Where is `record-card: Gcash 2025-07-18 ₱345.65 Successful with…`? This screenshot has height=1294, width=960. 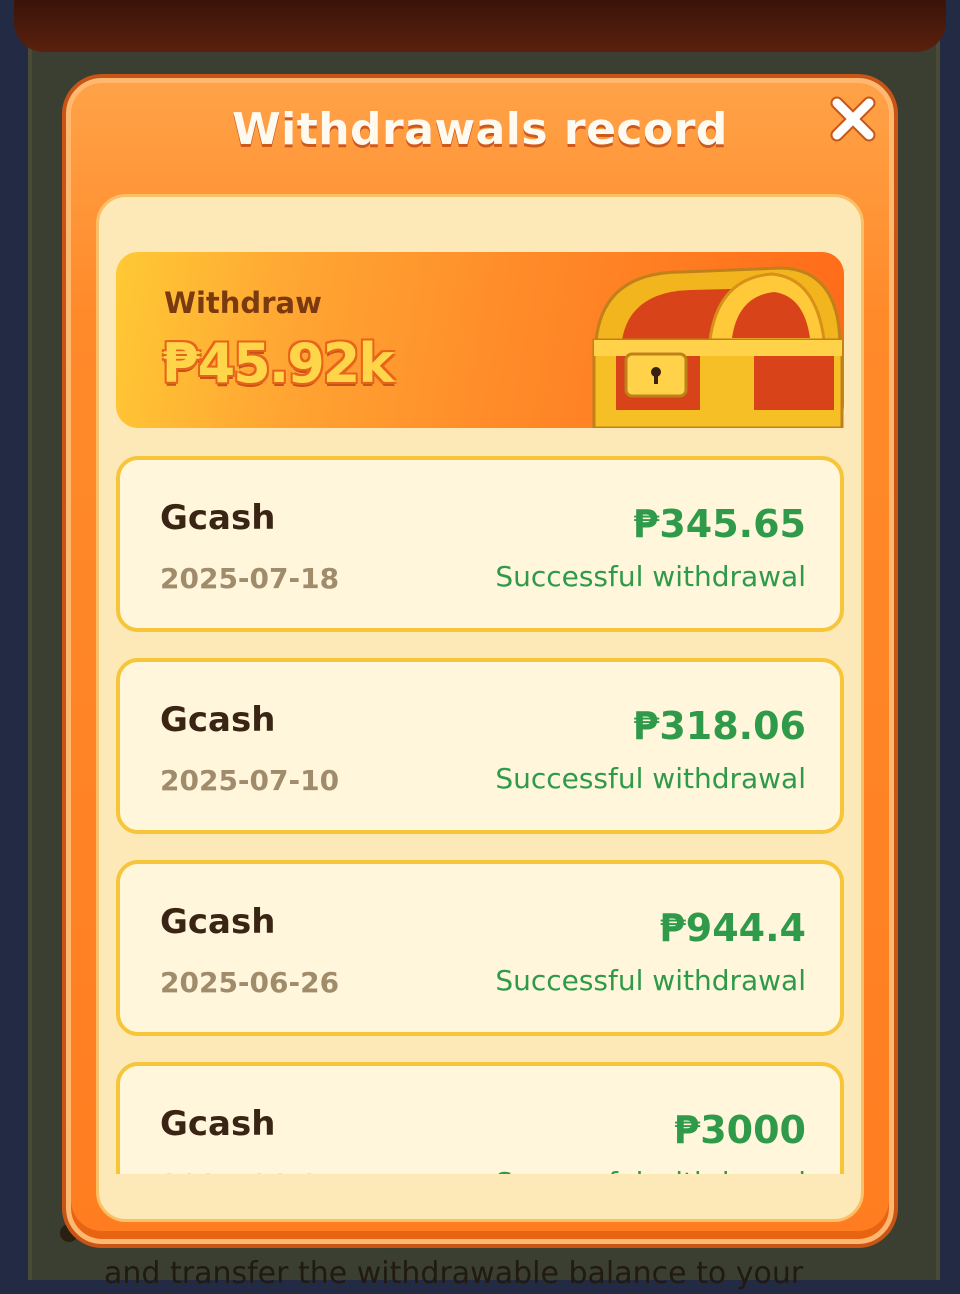 record-card: Gcash 2025-07-18 ₱345.65 Successful with… is located at coordinates (480, 544).